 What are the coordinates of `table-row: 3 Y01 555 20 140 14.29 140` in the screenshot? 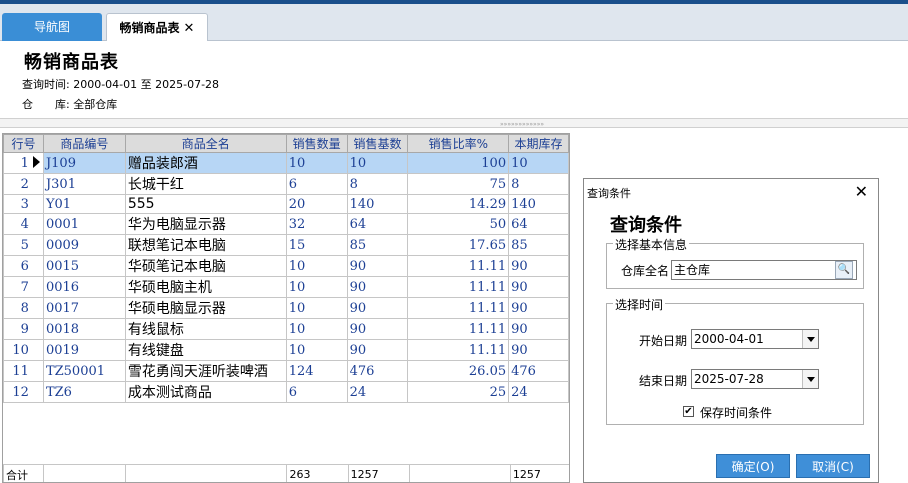 It's located at (286, 204).